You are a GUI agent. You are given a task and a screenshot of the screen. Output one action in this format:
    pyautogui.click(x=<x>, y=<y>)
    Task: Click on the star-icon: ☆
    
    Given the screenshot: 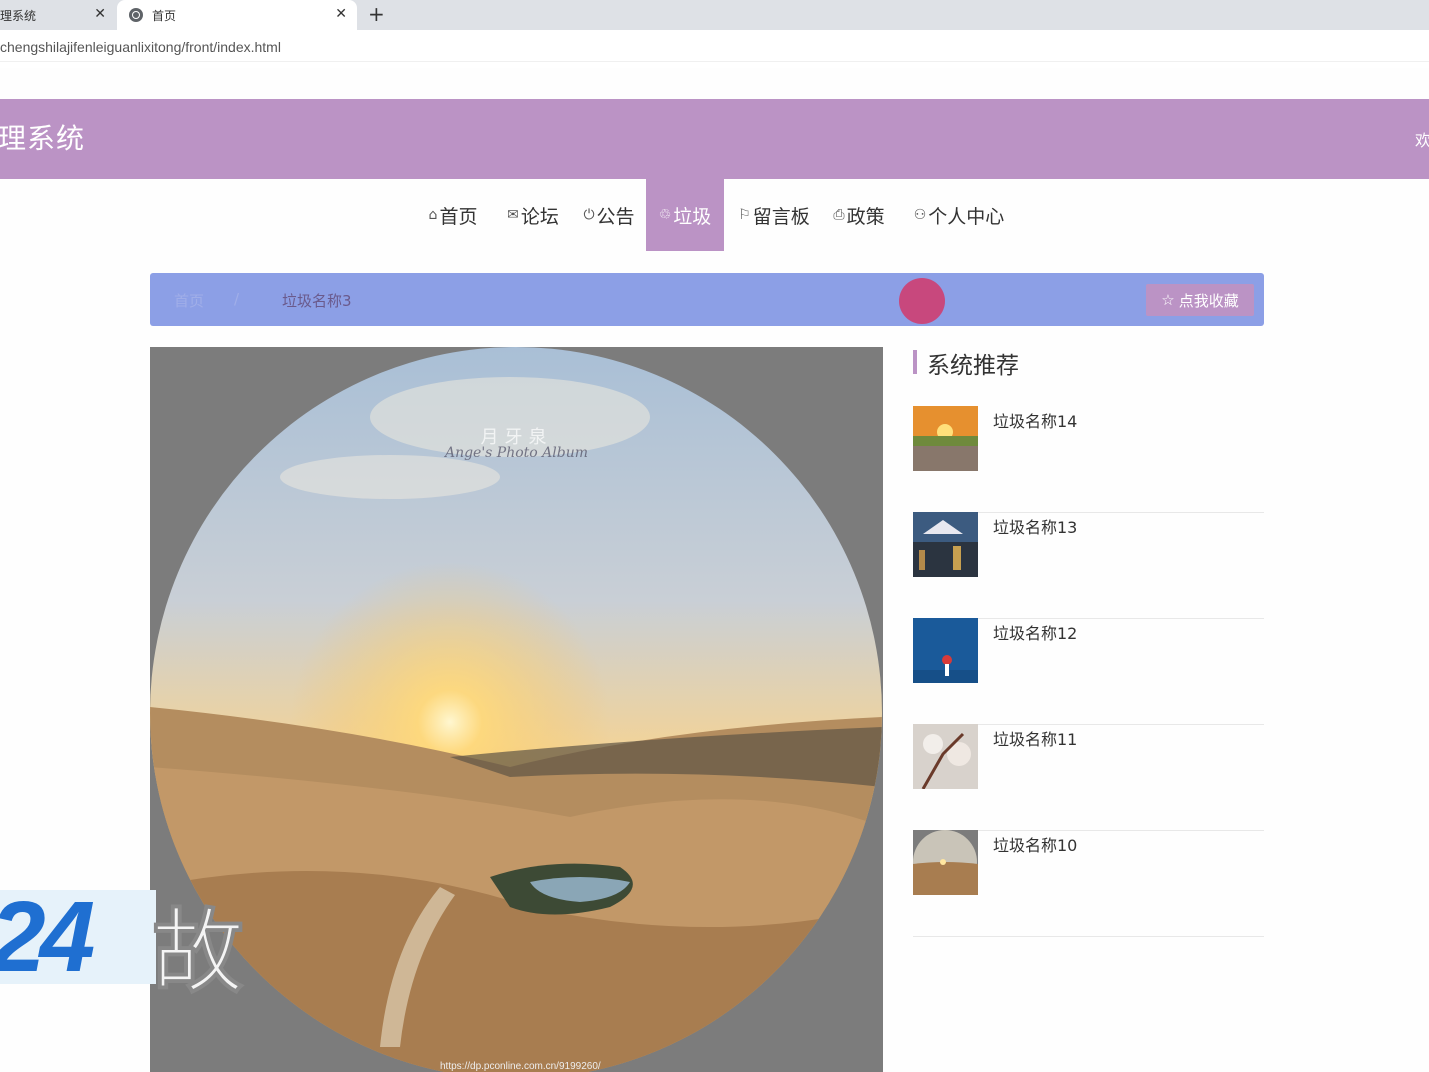 What is the action you would take?
    pyautogui.click(x=1168, y=300)
    